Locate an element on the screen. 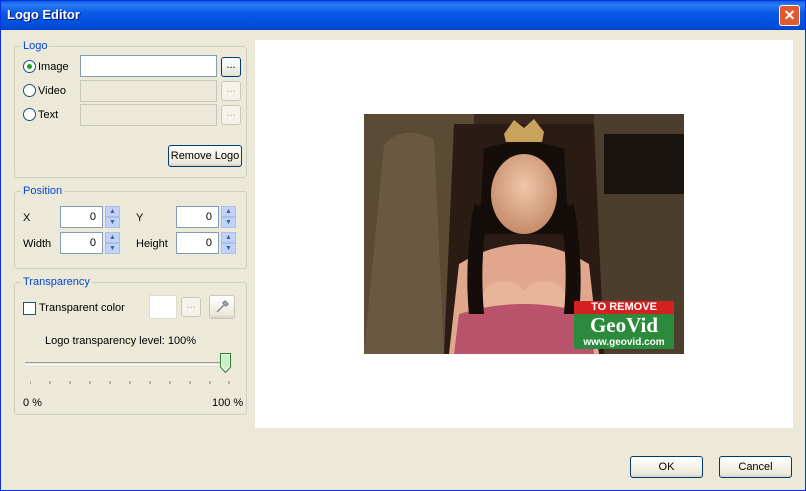 The image size is (806, 491). eyedropper-button is located at coordinates (222, 307).